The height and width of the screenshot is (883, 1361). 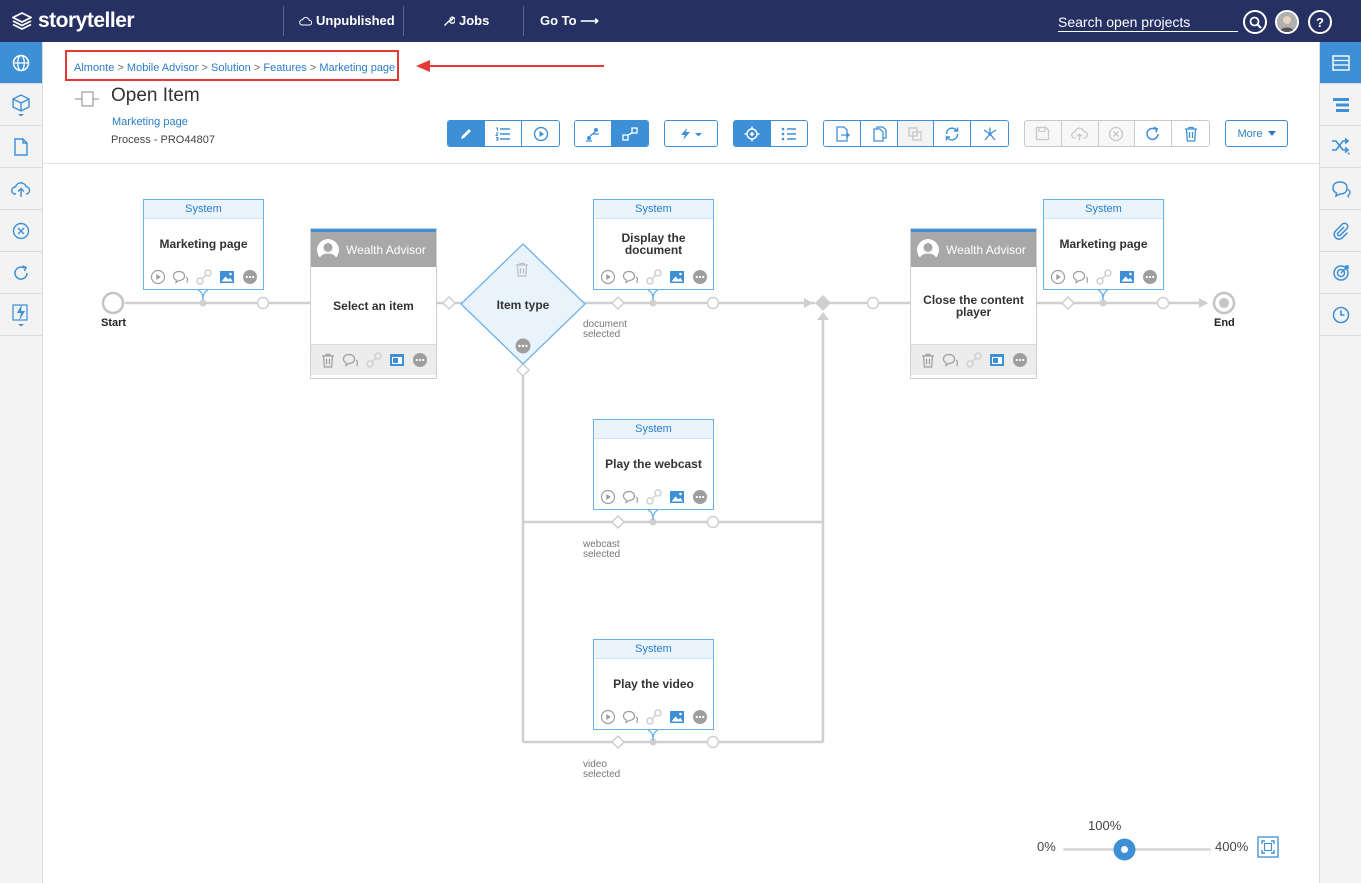 What do you see at coordinates (1154, 133) in the screenshot?
I see `redo-button` at bounding box center [1154, 133].